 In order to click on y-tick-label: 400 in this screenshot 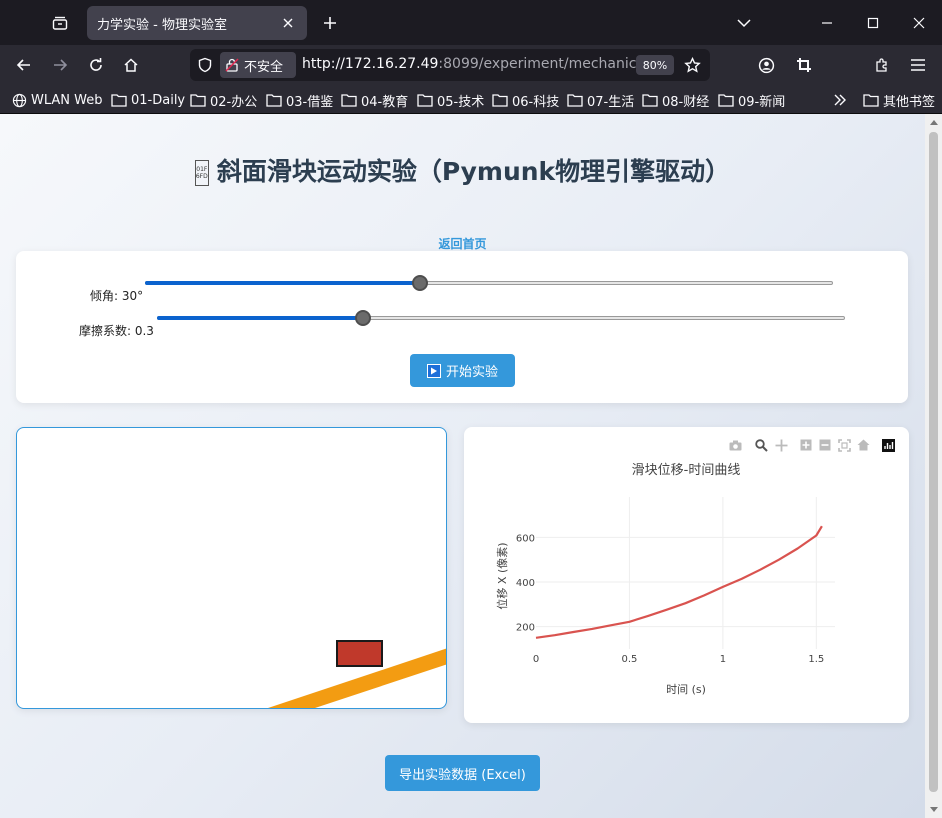, I will do `click(525, 583)`.